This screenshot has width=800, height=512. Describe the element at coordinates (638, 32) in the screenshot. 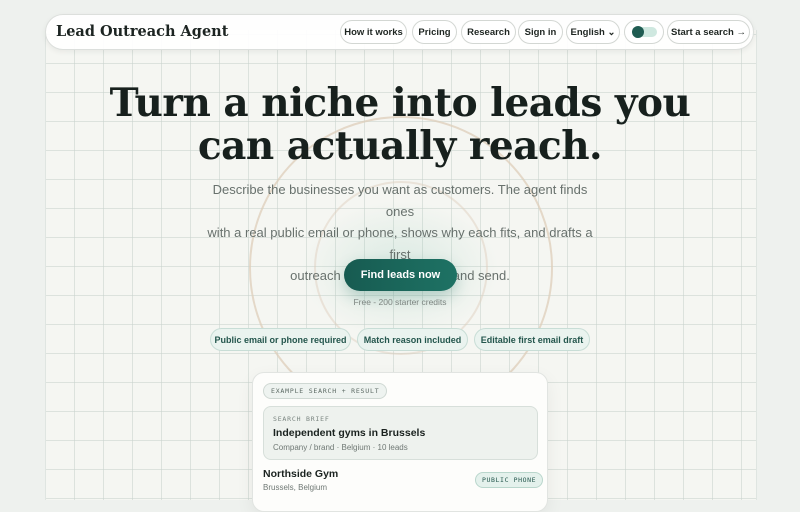

I see `theme-toggle-icon` at that location.